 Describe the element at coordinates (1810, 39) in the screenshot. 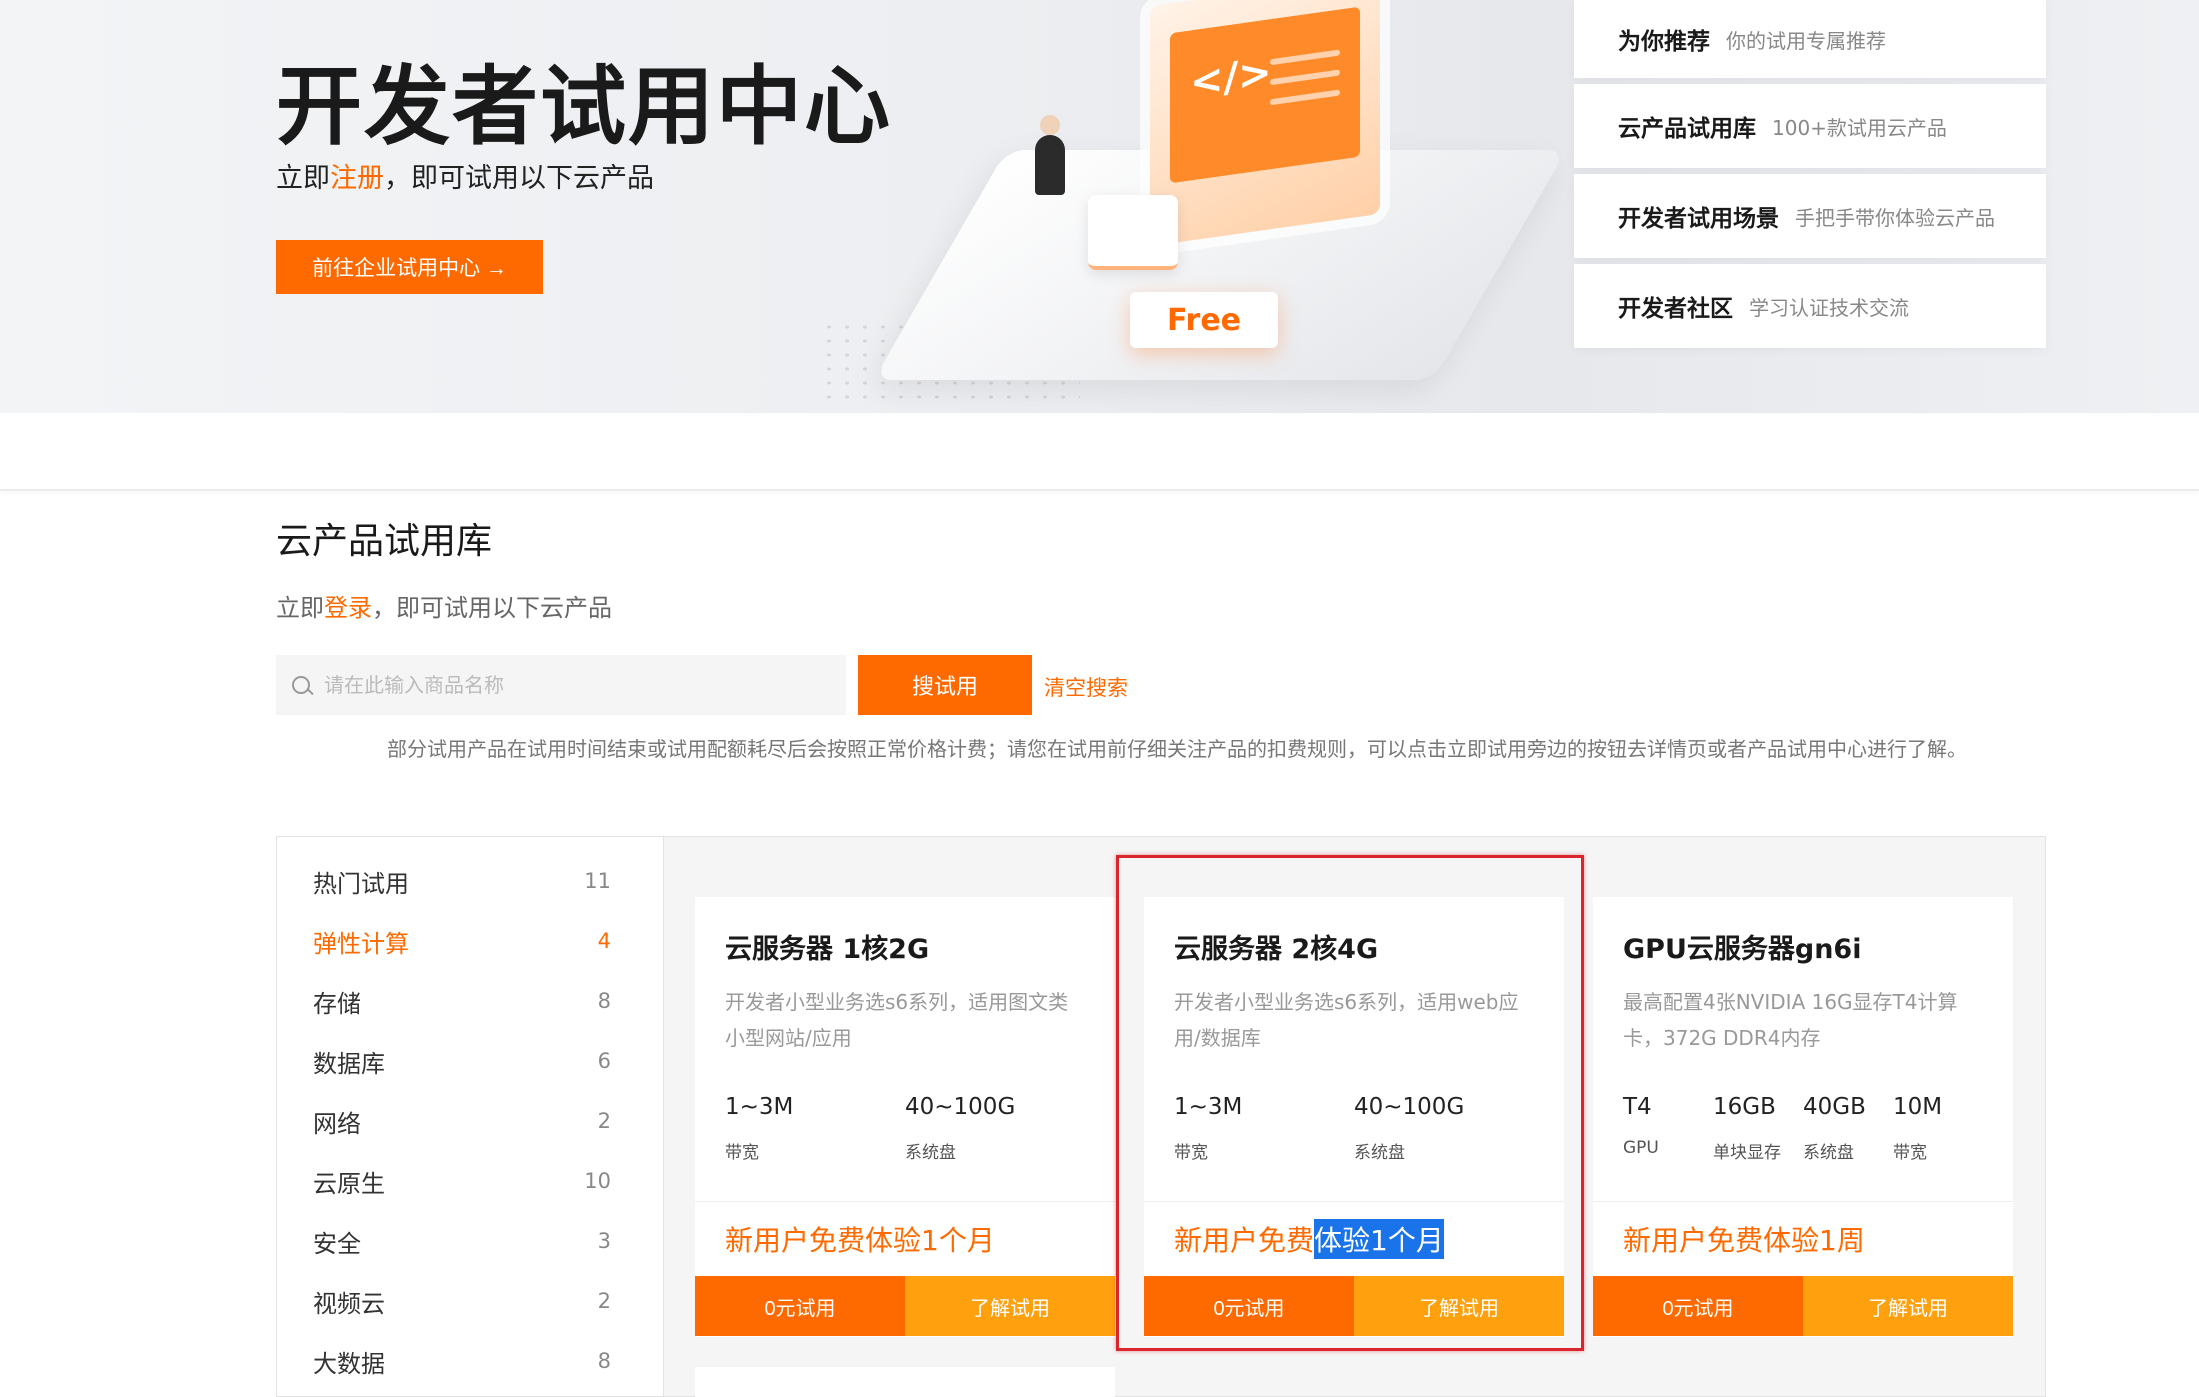

I see `side-menu-recommend: 为你推荐 你的试用专属推荐` at that location.